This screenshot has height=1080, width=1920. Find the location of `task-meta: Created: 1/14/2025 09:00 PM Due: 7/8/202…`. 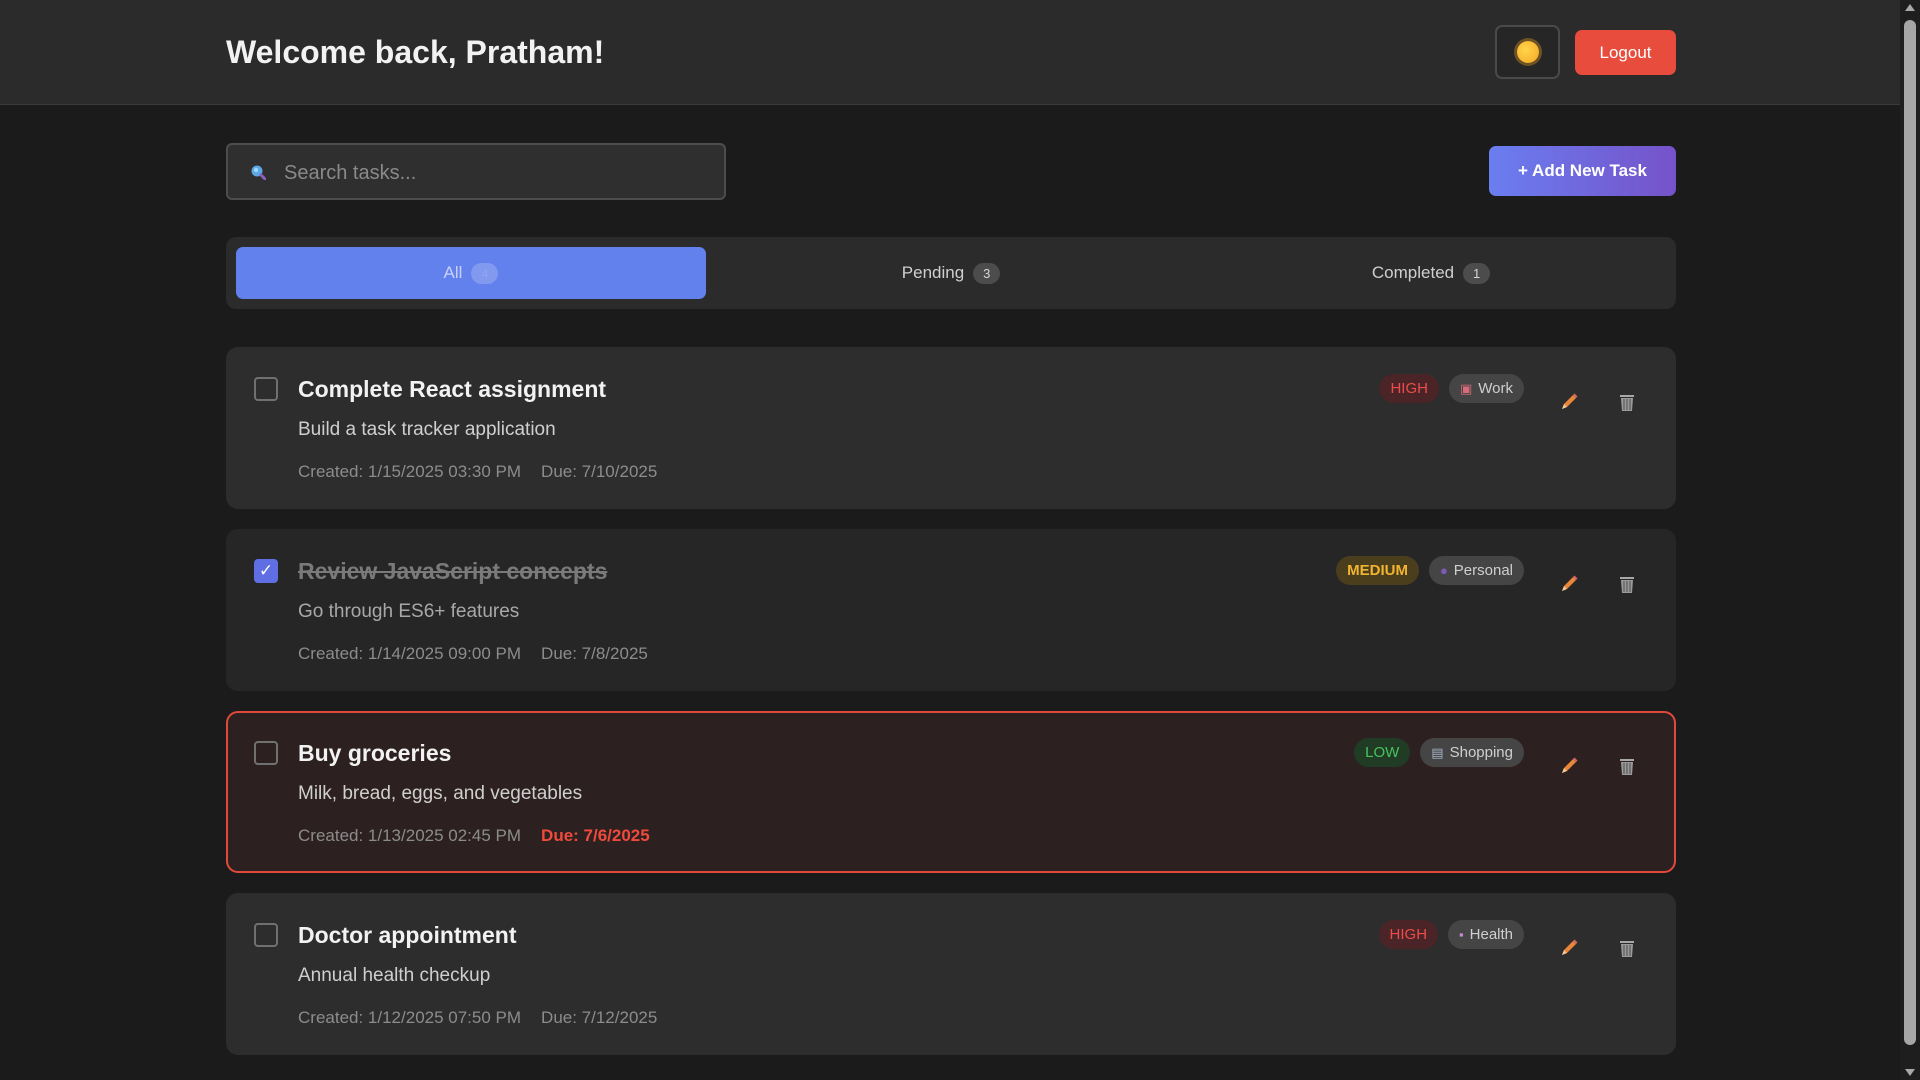

task-meta: Created: 1/14/2025 09:00 PM Due: 7/8/202… is located at coordinates (473, 654).